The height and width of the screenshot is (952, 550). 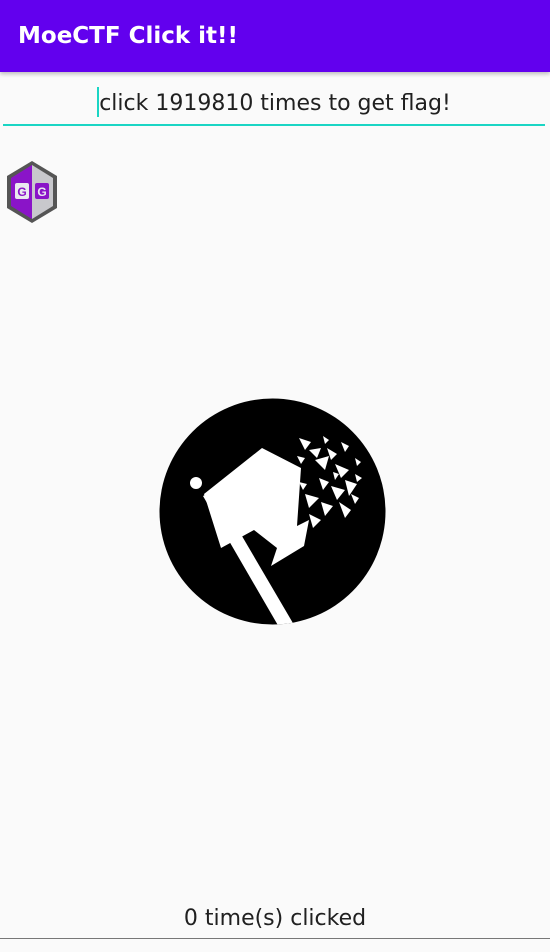 I want to click on bottom-divider, so click(x=275, y=938).